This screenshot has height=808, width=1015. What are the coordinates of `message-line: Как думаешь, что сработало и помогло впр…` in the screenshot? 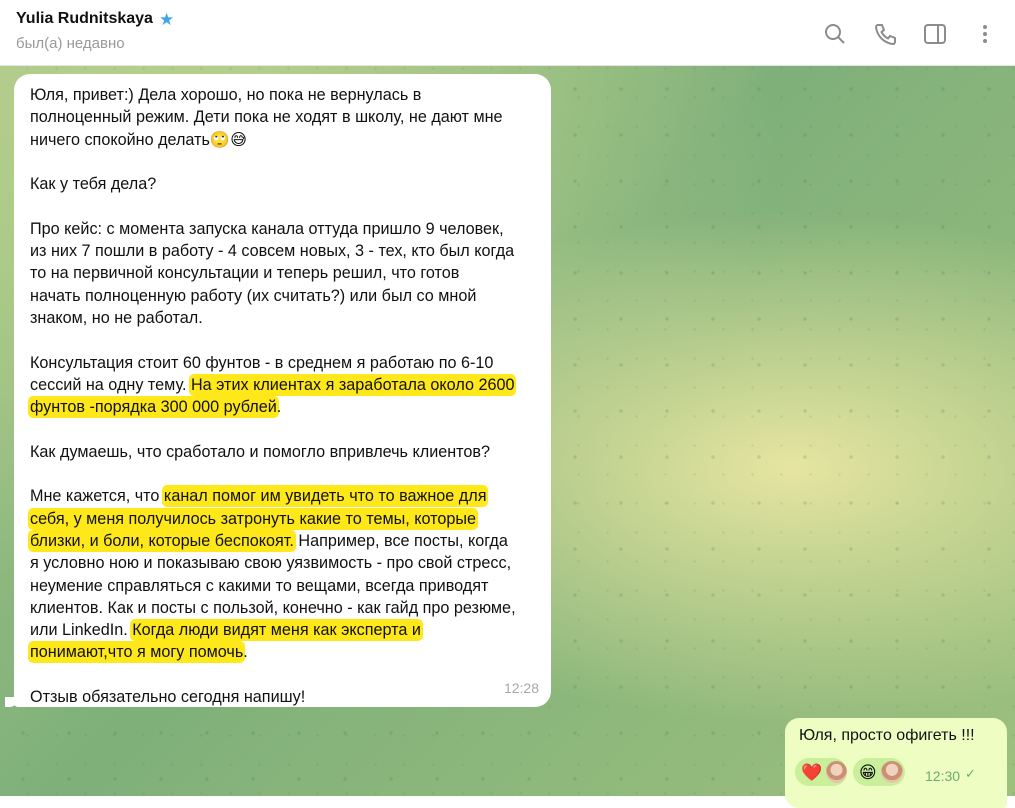 It's located at (260, 451).